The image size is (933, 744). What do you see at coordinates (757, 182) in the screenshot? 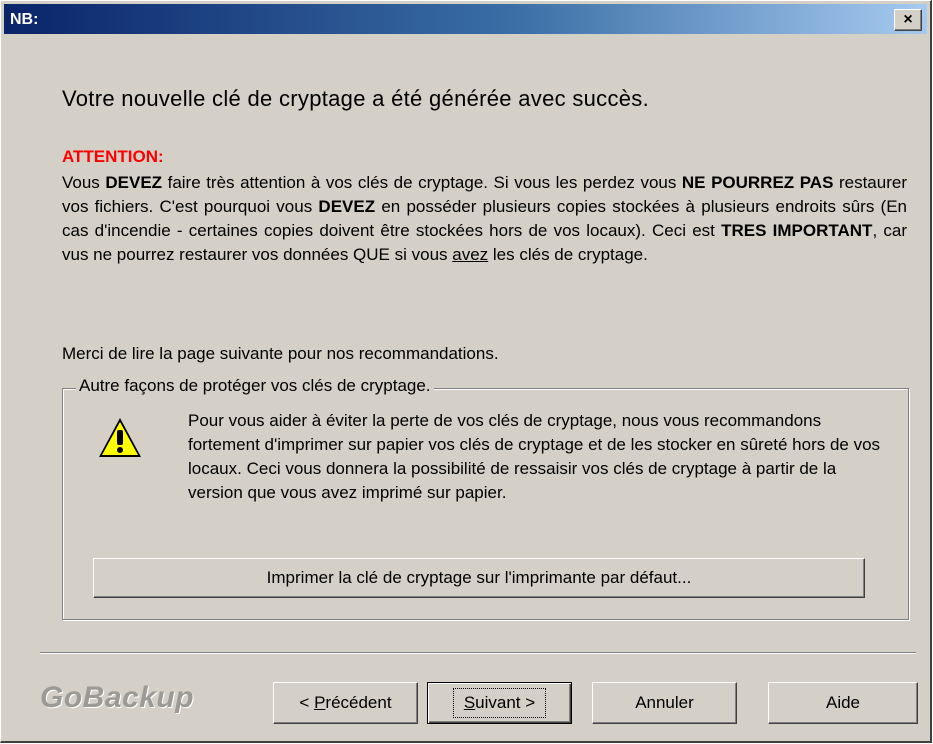
I see `para-bold: NE POURREZ PAS` at bounding box center [757, 182].